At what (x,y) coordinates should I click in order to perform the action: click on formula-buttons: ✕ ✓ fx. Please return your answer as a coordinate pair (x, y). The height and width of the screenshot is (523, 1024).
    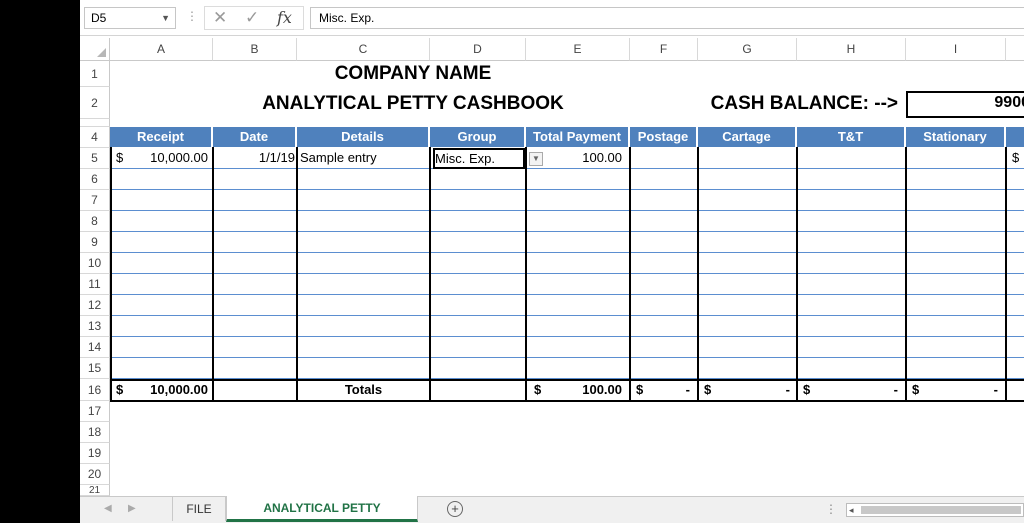
    Looking at the image, I should click on (254, 18).